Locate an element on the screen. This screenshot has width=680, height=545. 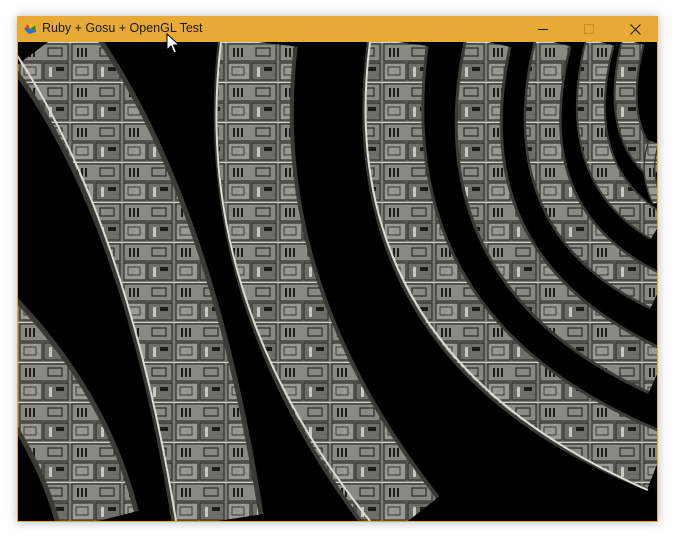
minimize-icon is located at coordinates (543, 29).